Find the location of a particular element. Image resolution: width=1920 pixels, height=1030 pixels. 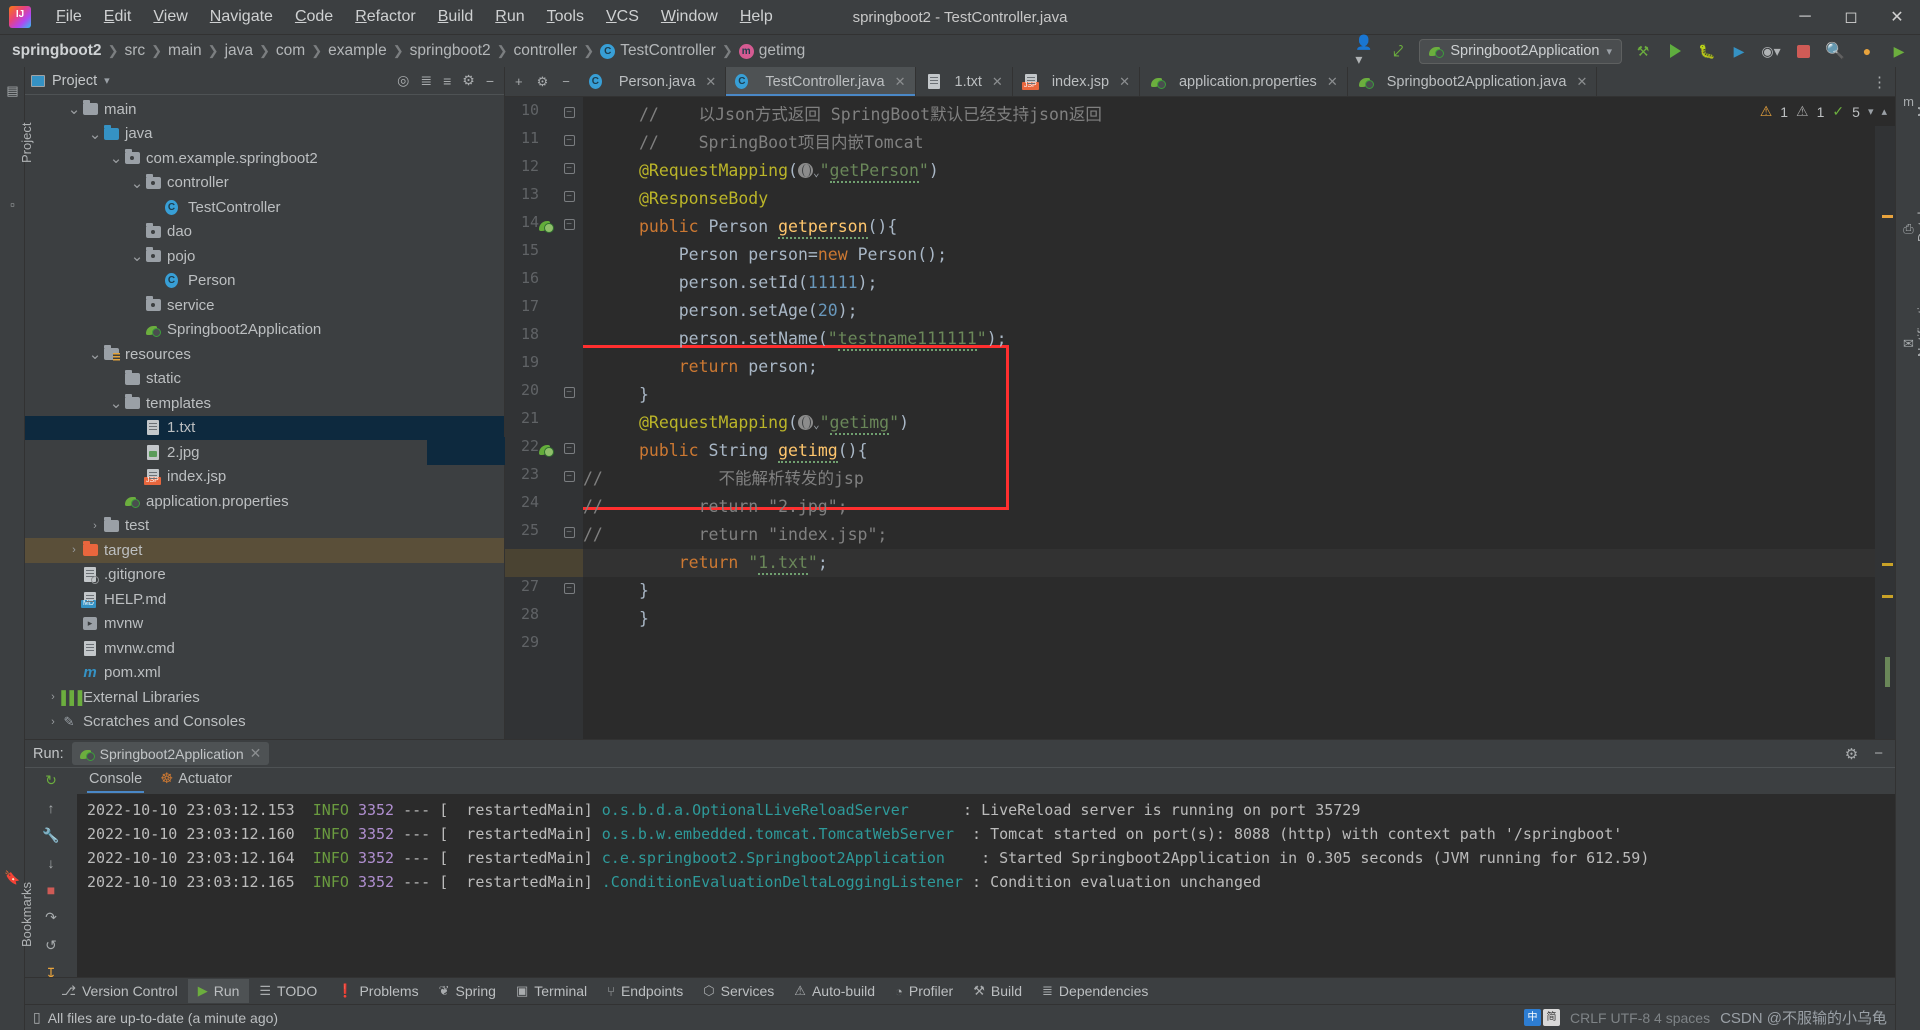

tool-window-auto-build: ⚠ Auto-build is located at coordinates (834, 991).